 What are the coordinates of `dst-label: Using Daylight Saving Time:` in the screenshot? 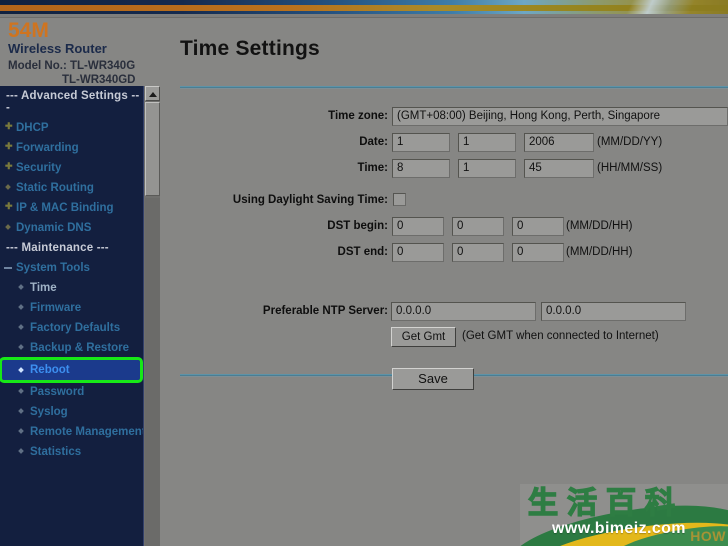 It's located at (310, 200).